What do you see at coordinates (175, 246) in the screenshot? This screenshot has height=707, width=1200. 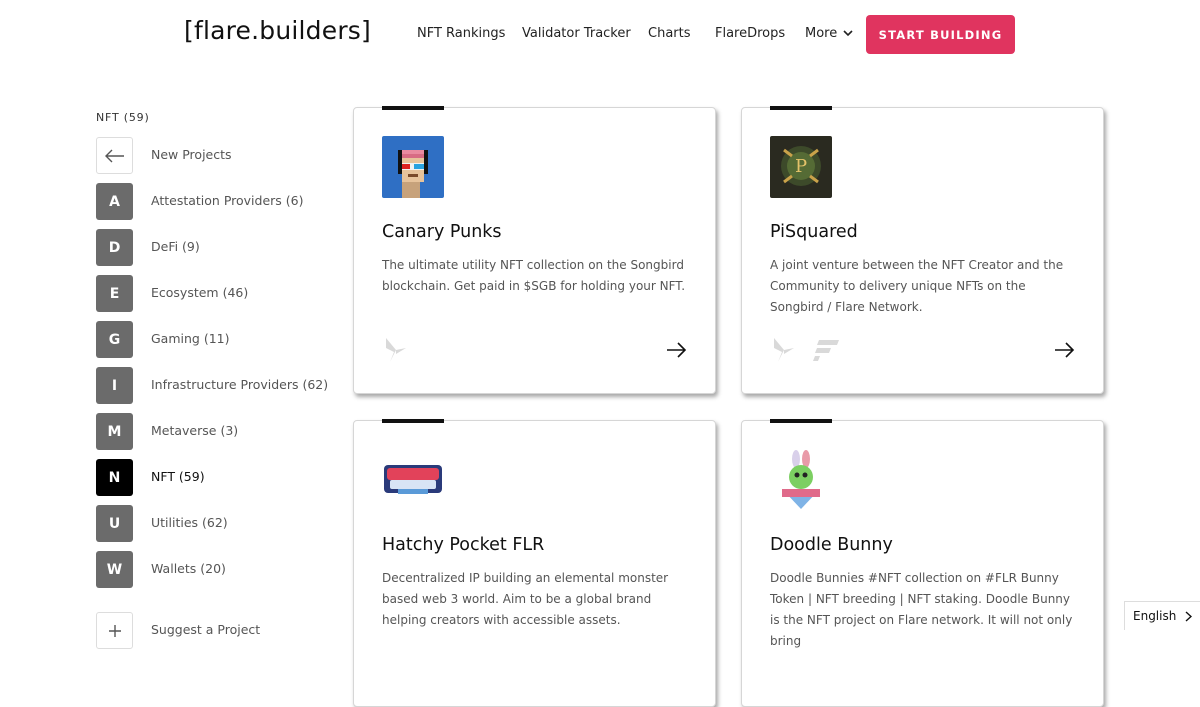 I see `sidebar-item-label: DeFi (9)` at bounding box center [175, 246].